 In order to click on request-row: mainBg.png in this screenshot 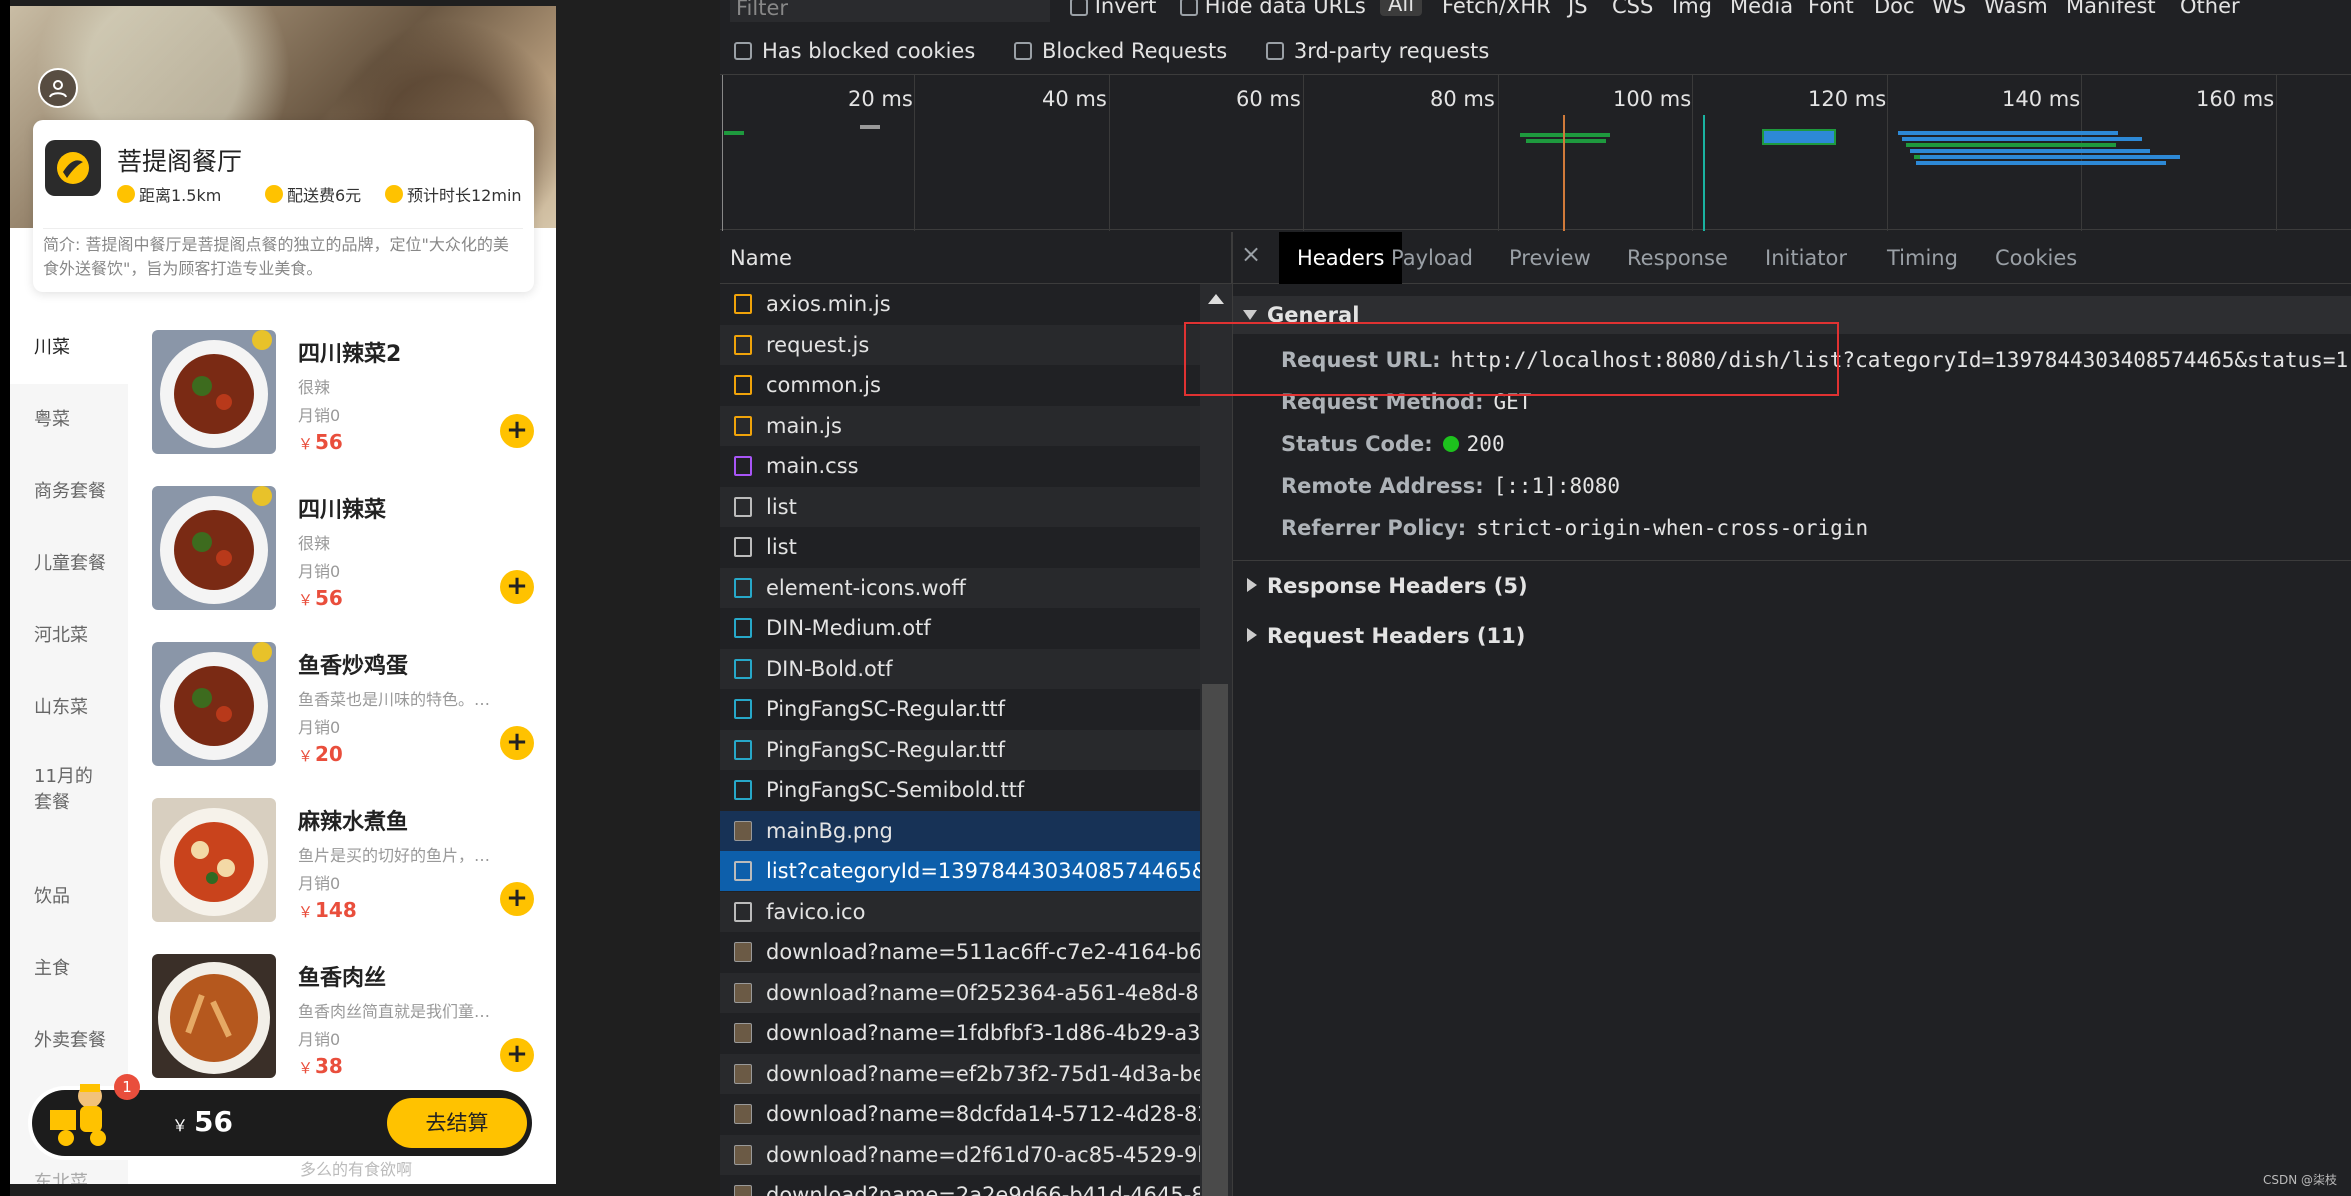, I will do `click(960, 831)`.